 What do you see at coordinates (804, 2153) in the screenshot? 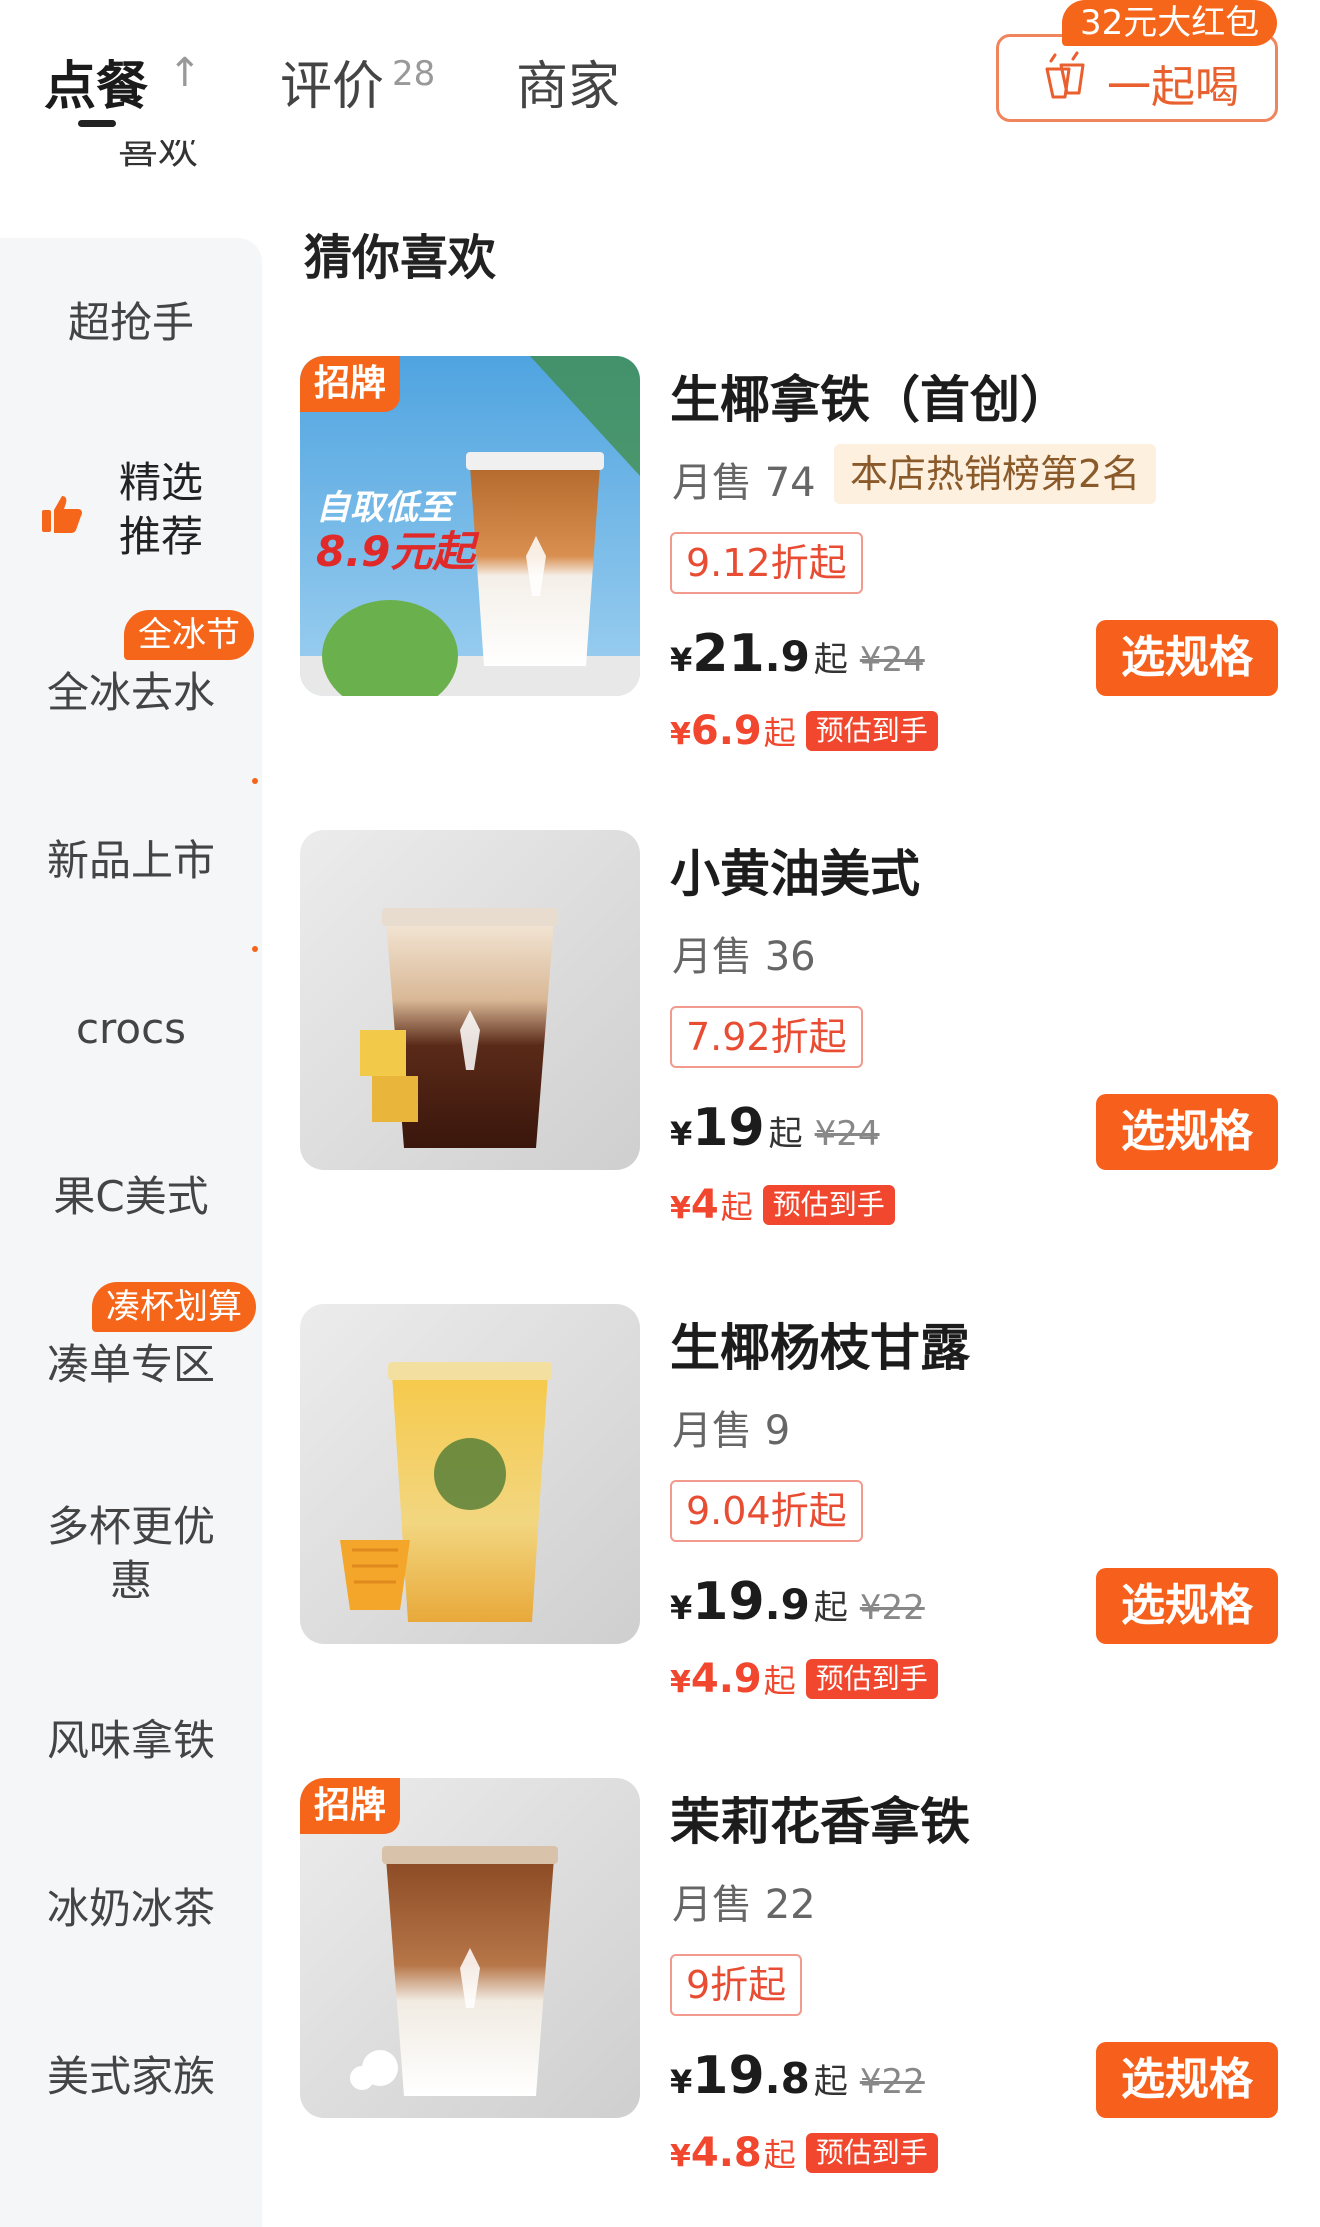
I see `estimated-price: ¥4.8起 预估到手` at bounding box center [804, 2153].